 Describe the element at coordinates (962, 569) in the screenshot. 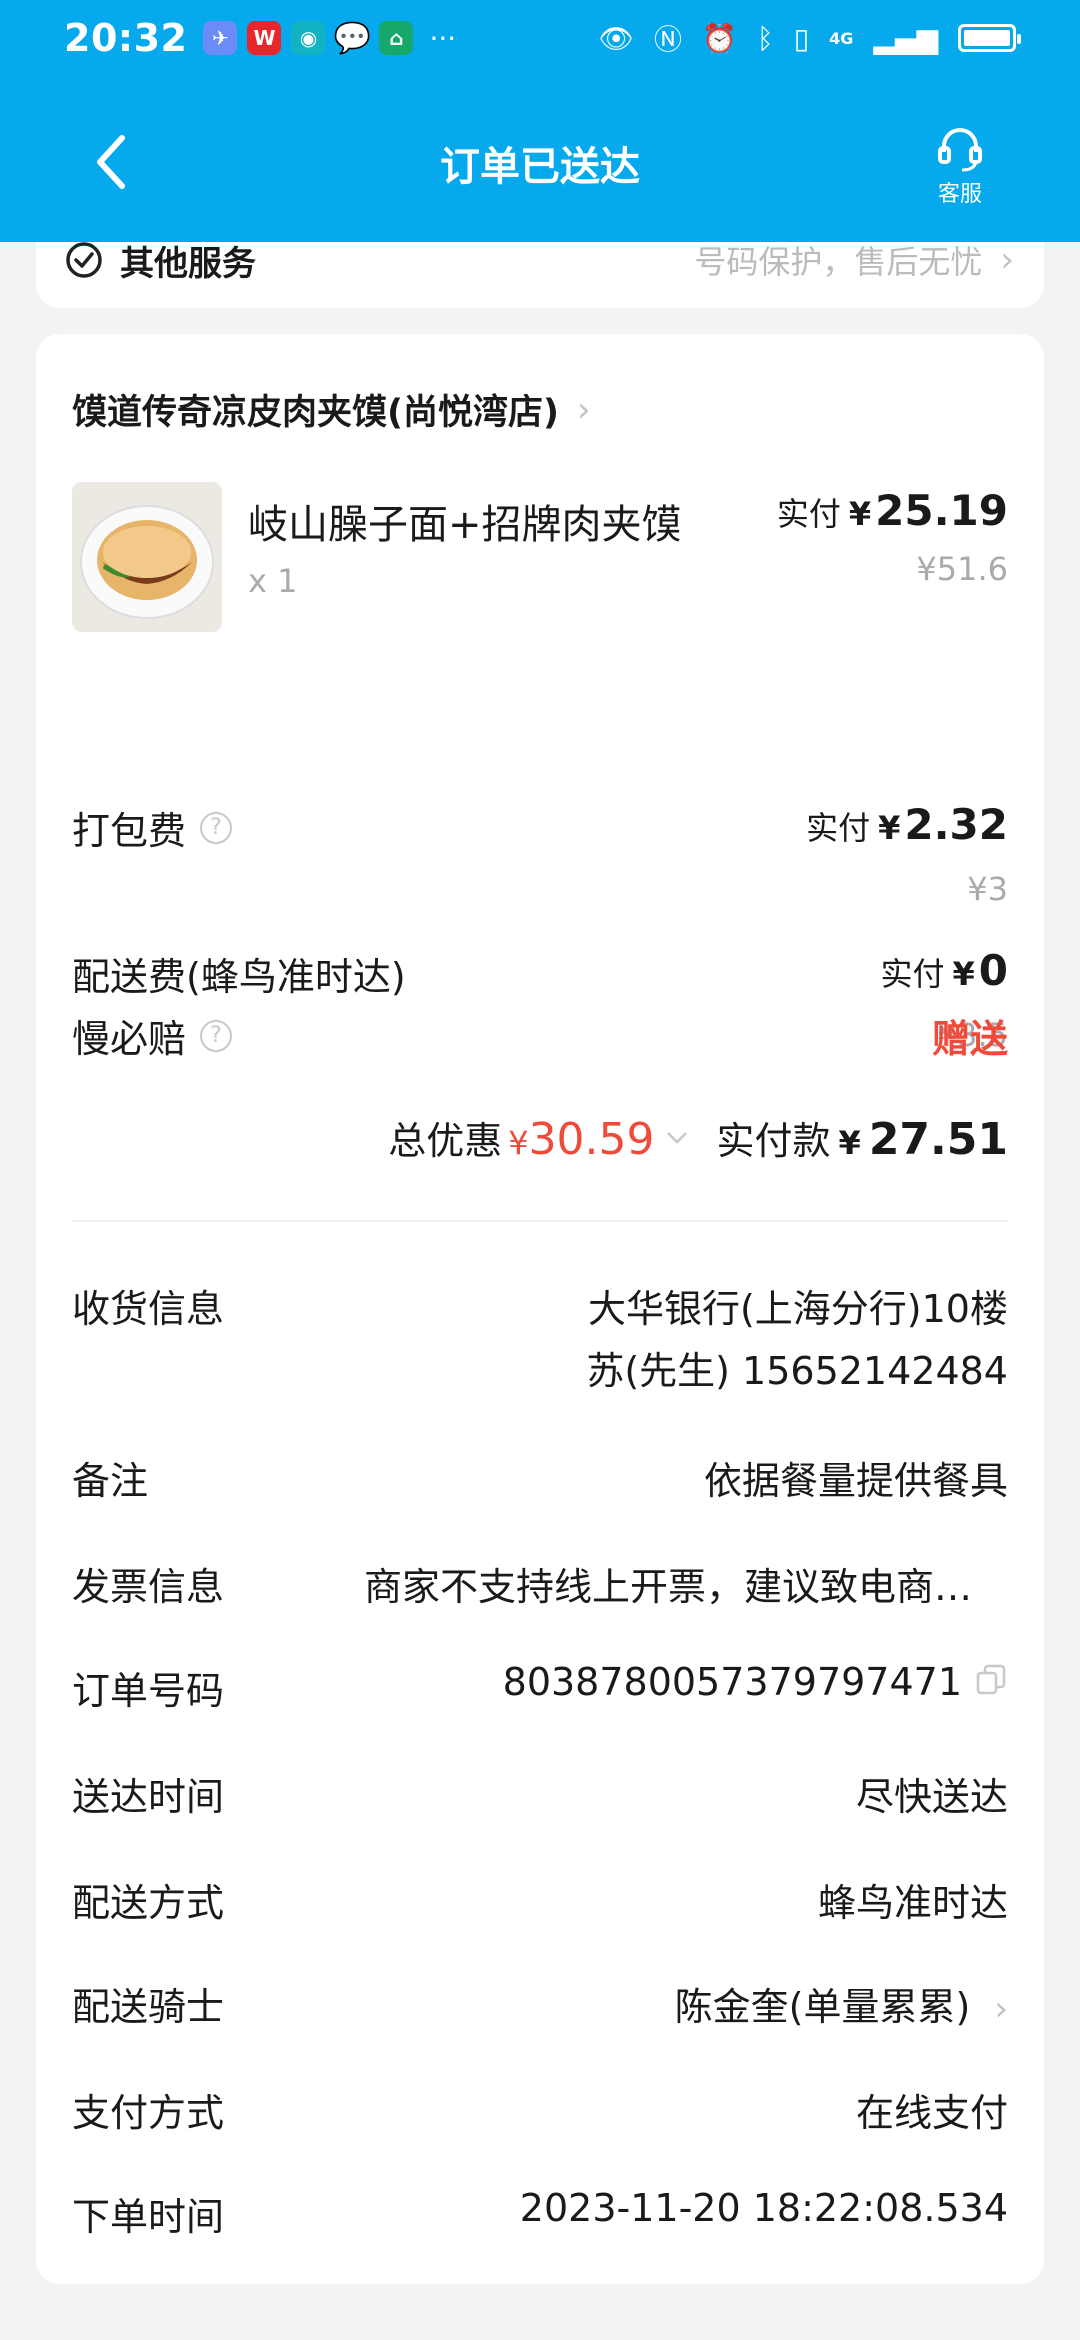

I see `item-original-price: ¥51.6` at that location.